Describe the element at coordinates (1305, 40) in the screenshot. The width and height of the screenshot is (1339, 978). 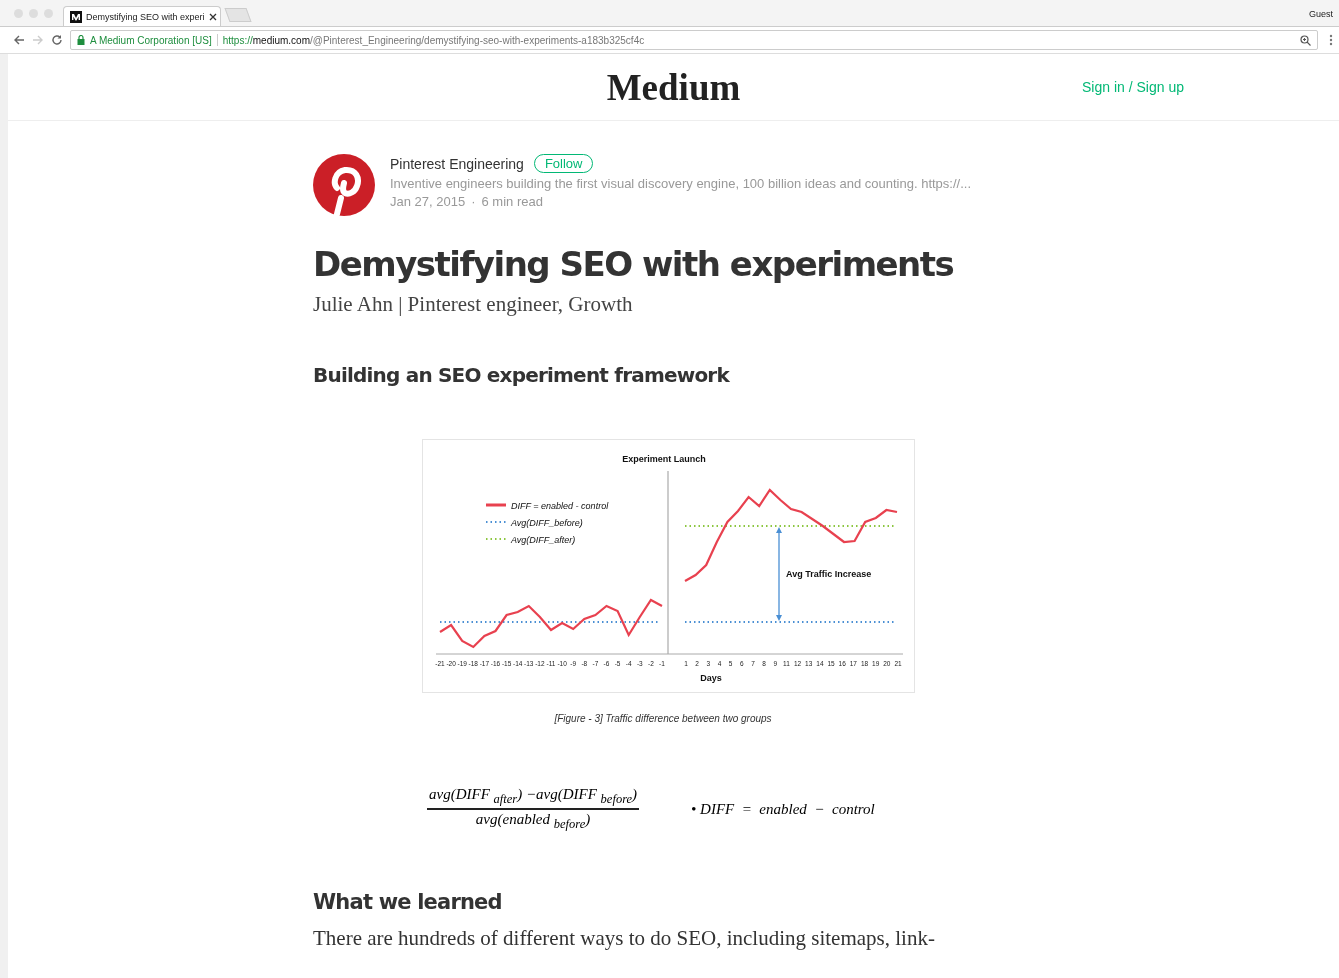
I see `zoom-icon` at that location.